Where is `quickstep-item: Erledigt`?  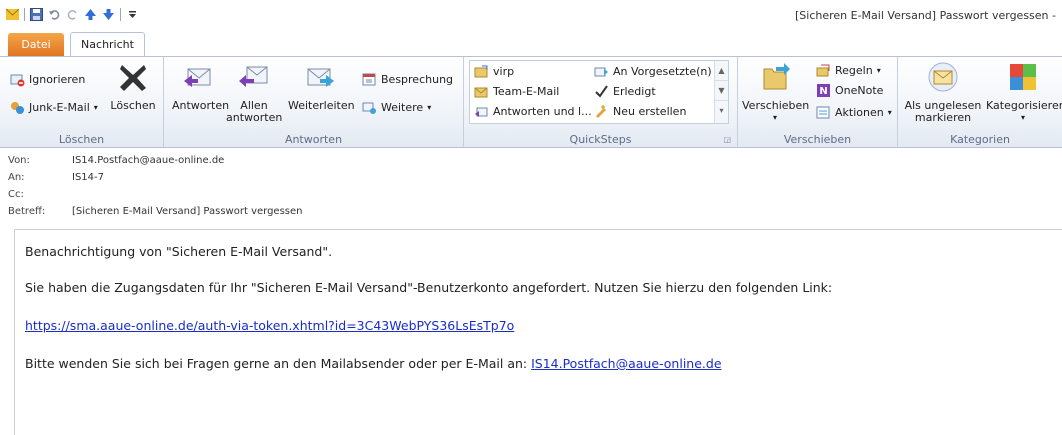 quickstep-item: Erledigt is located at coordinates (625, 91).